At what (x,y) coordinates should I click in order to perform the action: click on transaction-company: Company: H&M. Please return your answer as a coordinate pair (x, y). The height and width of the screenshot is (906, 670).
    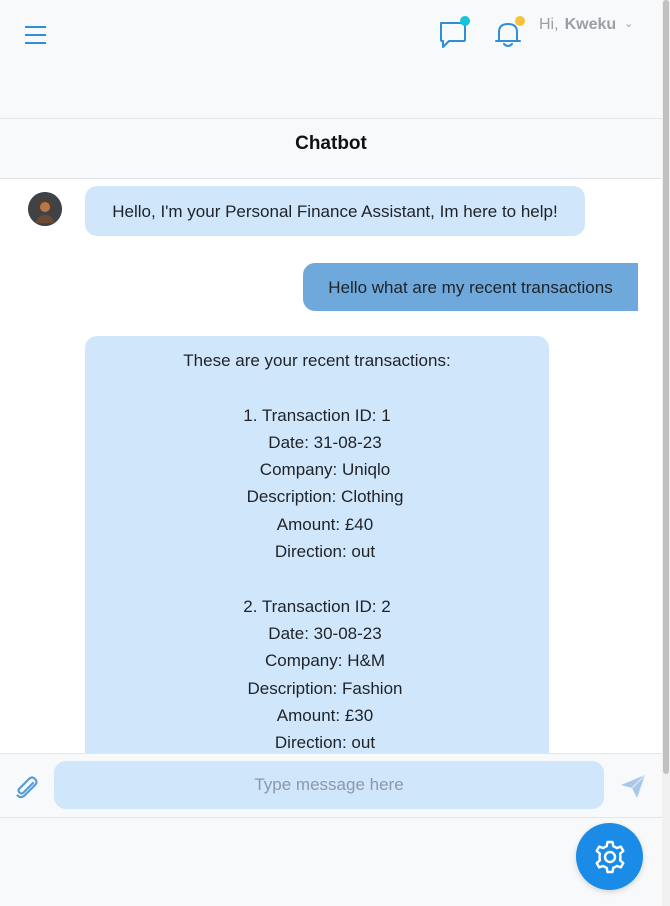
    Looking at the image, I should click on (325, 661).